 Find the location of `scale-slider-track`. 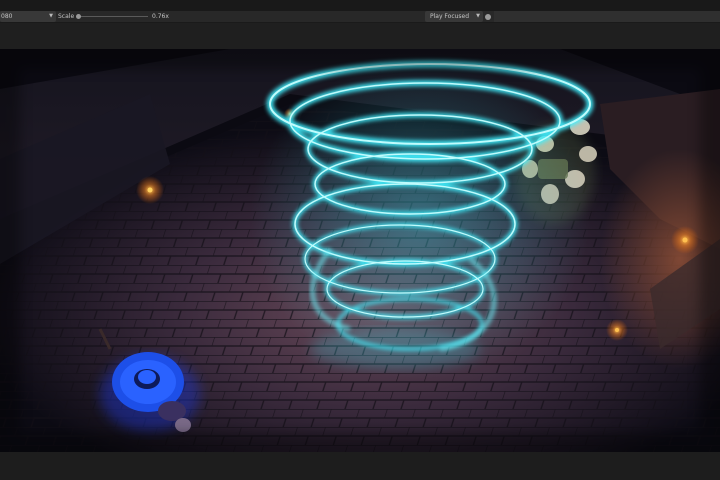

scale-slider-track is located at coordinates (113, 16).